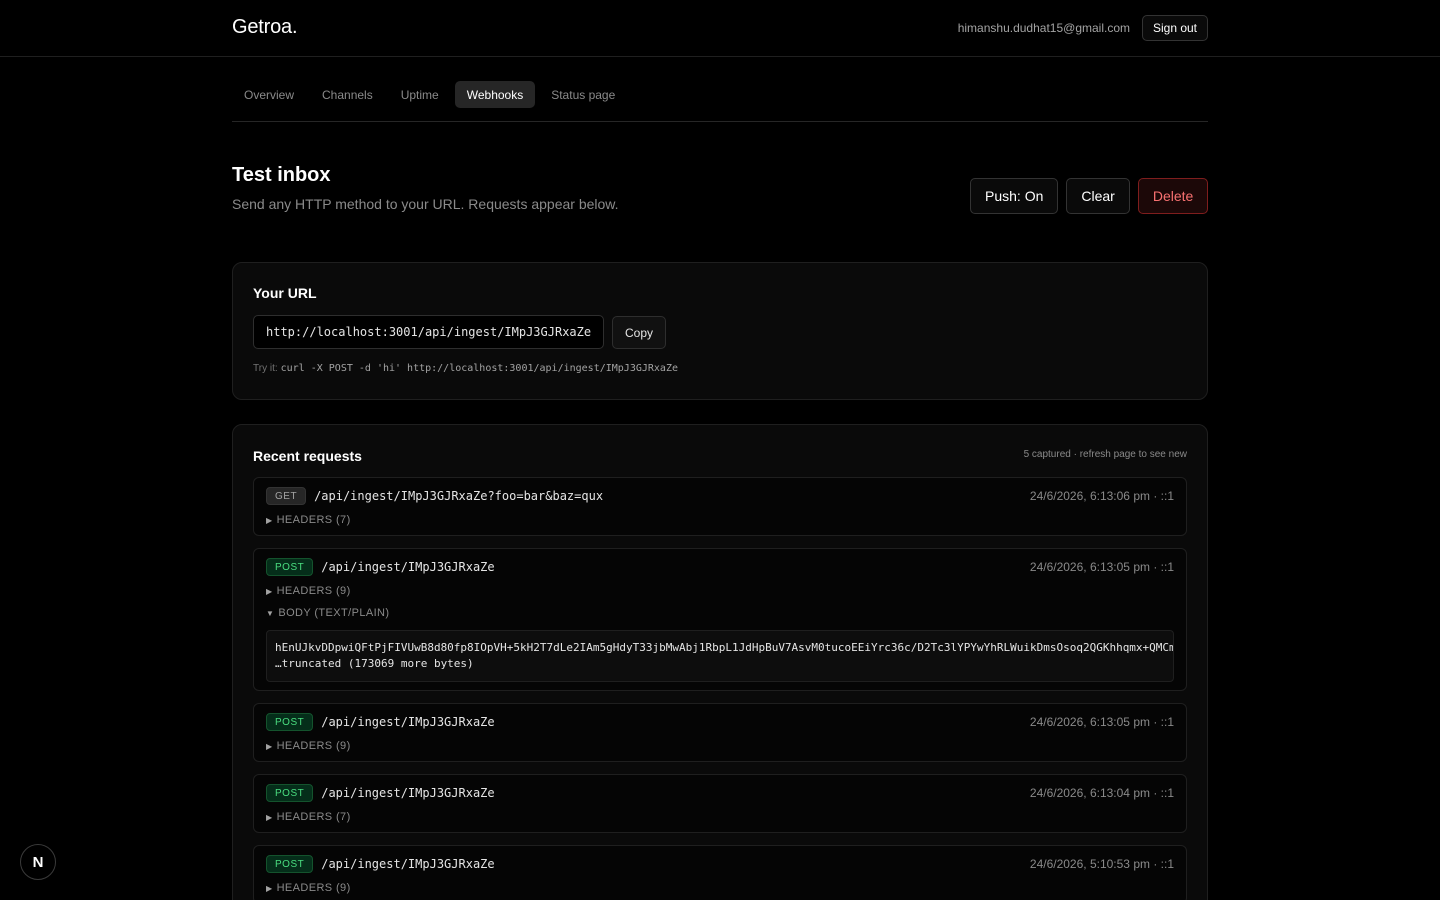  What do you see at coordinates (334, 613) in the screenshot?
I see `body-label: BODY (TEXT/PLAIN)` at bounding box center [334, 613].